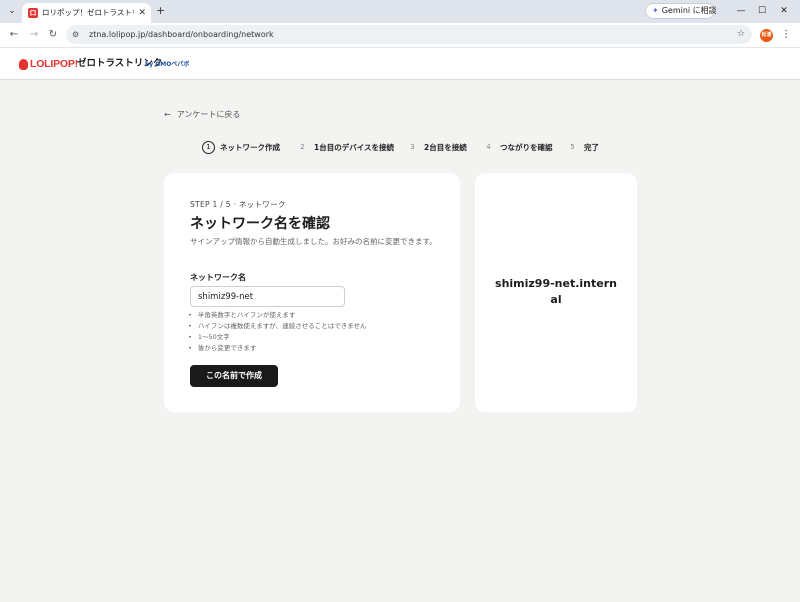  Describe the element at coordinates (689, 10) in the screenshot. I see `gemini-label: Gemini に相談` at that location.